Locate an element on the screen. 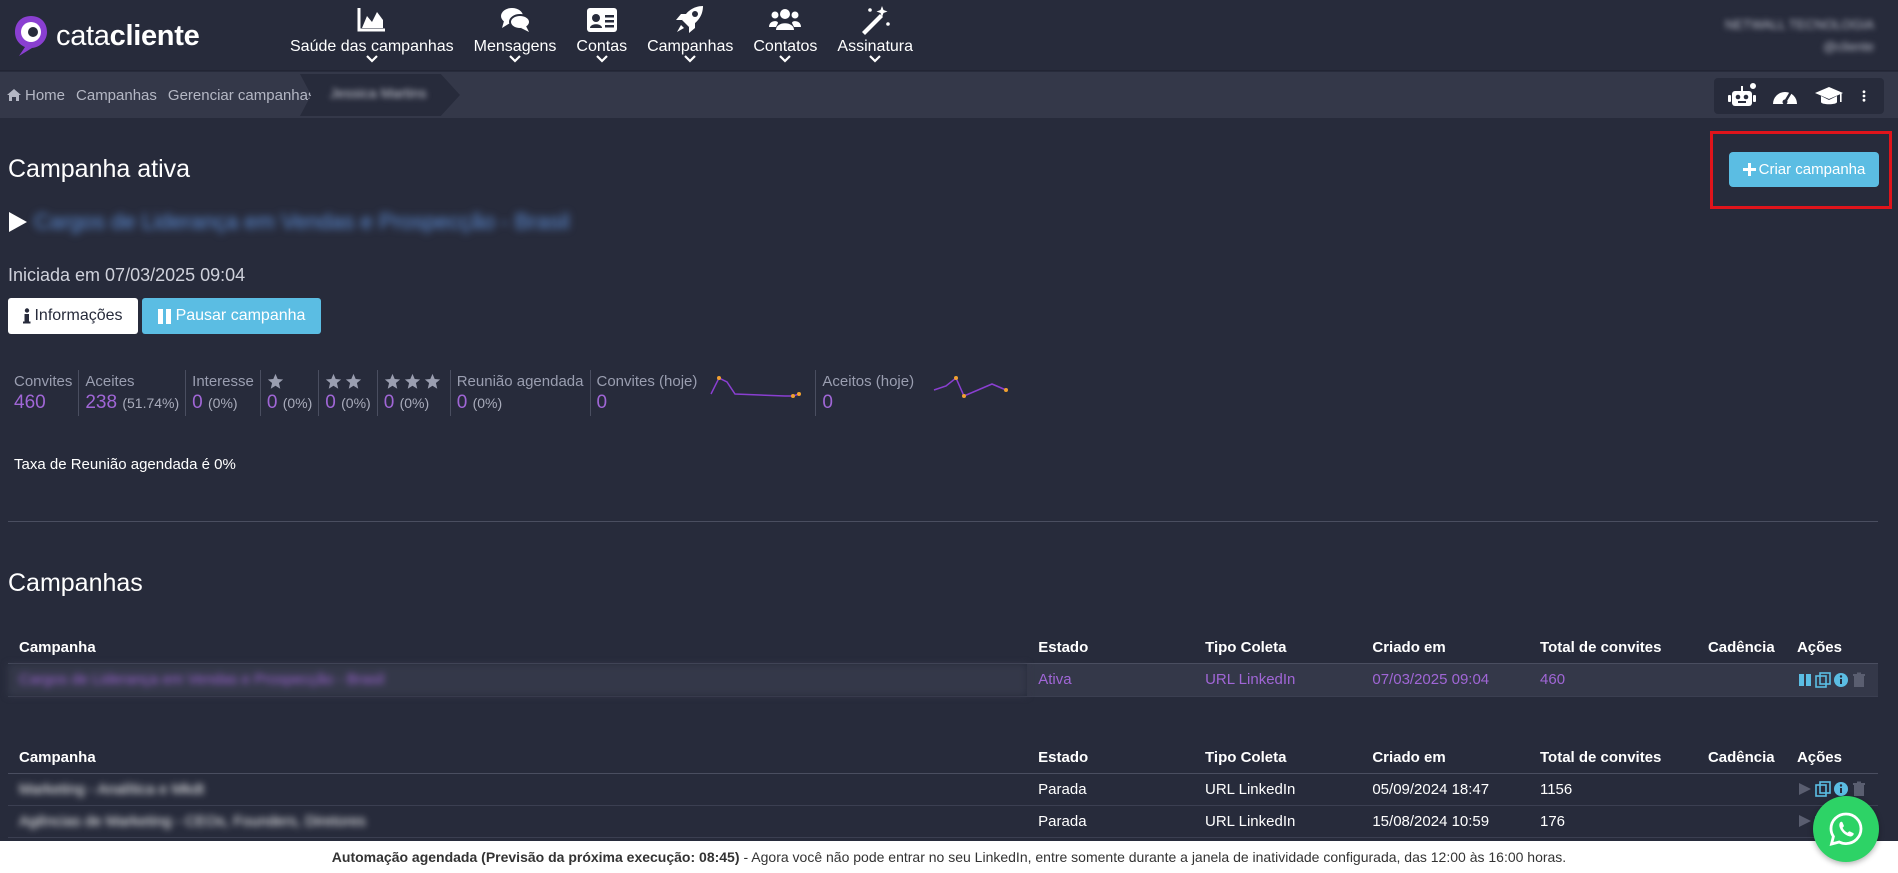 Image resolution: width=1898 pixels, height=873 pixels. stat-aceites: Aceites 238 (51.74%) is located at coordinates (131, 393).